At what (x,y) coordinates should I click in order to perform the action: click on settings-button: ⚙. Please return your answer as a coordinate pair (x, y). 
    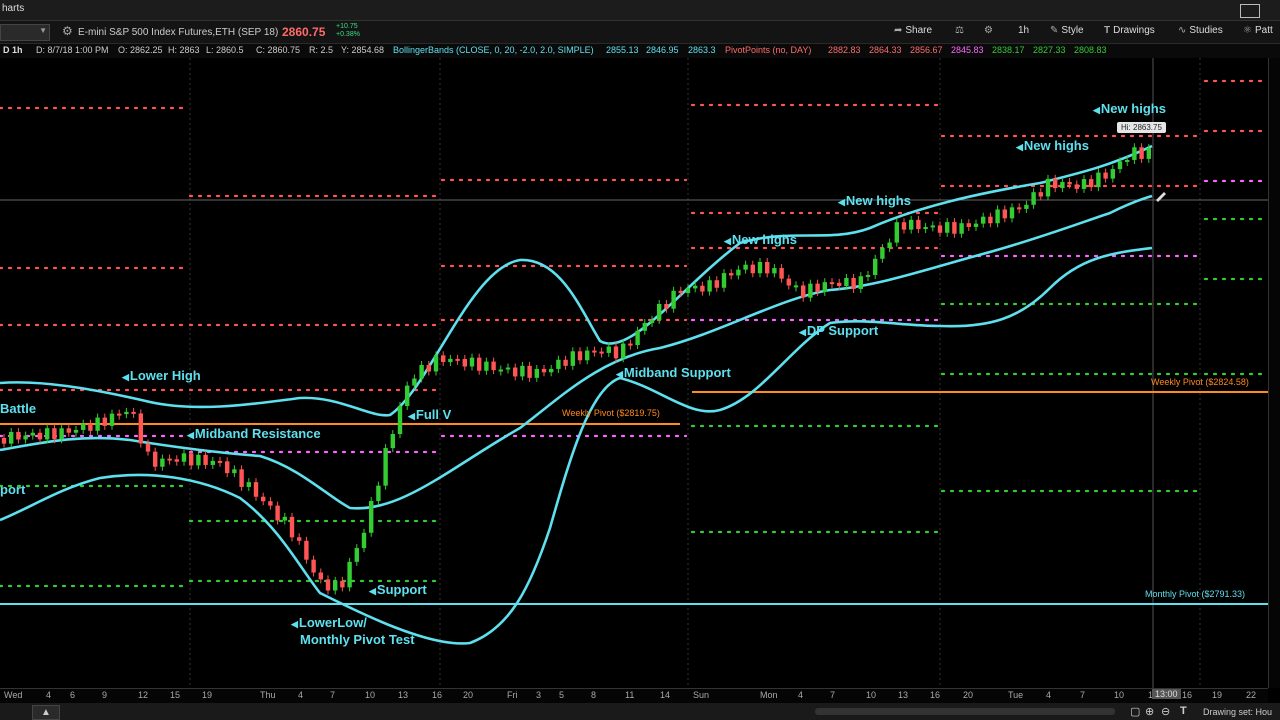
    Looking at the image, I should click on (990, 30).